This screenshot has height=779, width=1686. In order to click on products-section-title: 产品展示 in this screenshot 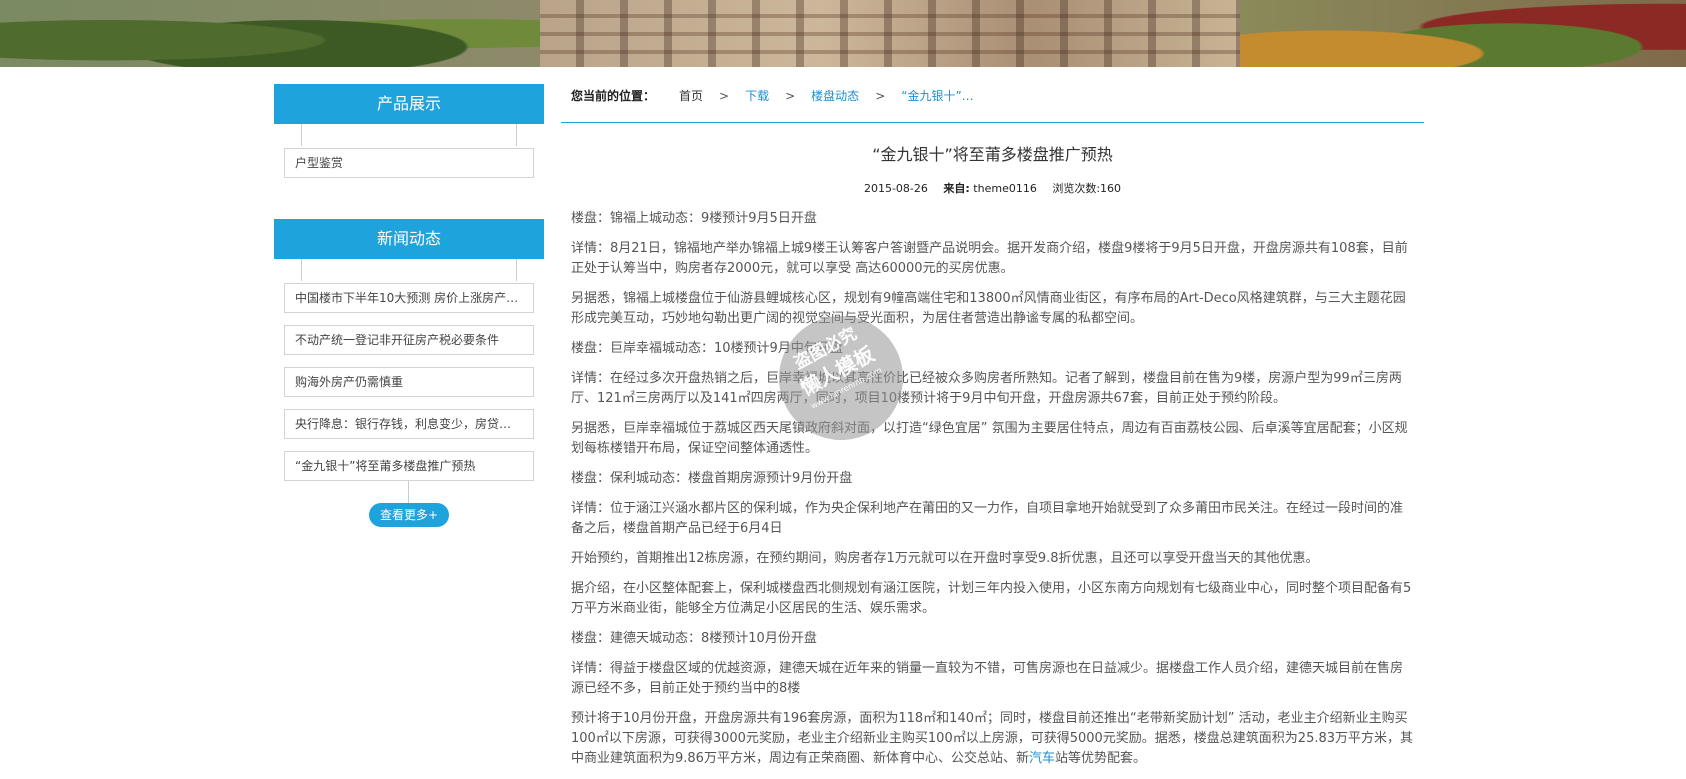, I will do `click(409, 104)`.